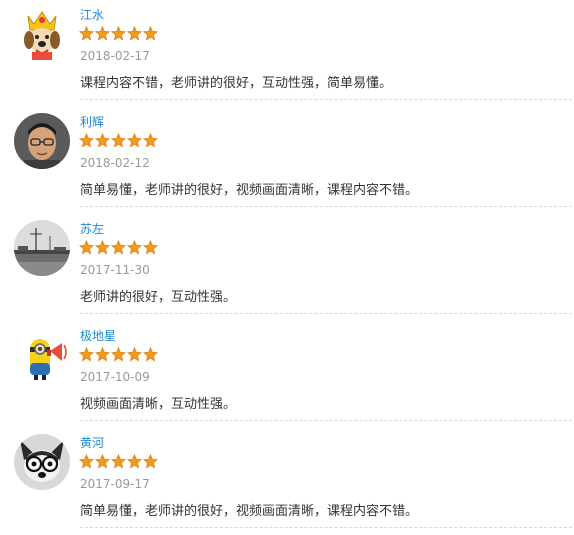 This screenshot has width=574, height=535. What do you see at coordinates (92, 443) in the screenshot?
I see `username: 黄河` at bounding box center [92, 443].